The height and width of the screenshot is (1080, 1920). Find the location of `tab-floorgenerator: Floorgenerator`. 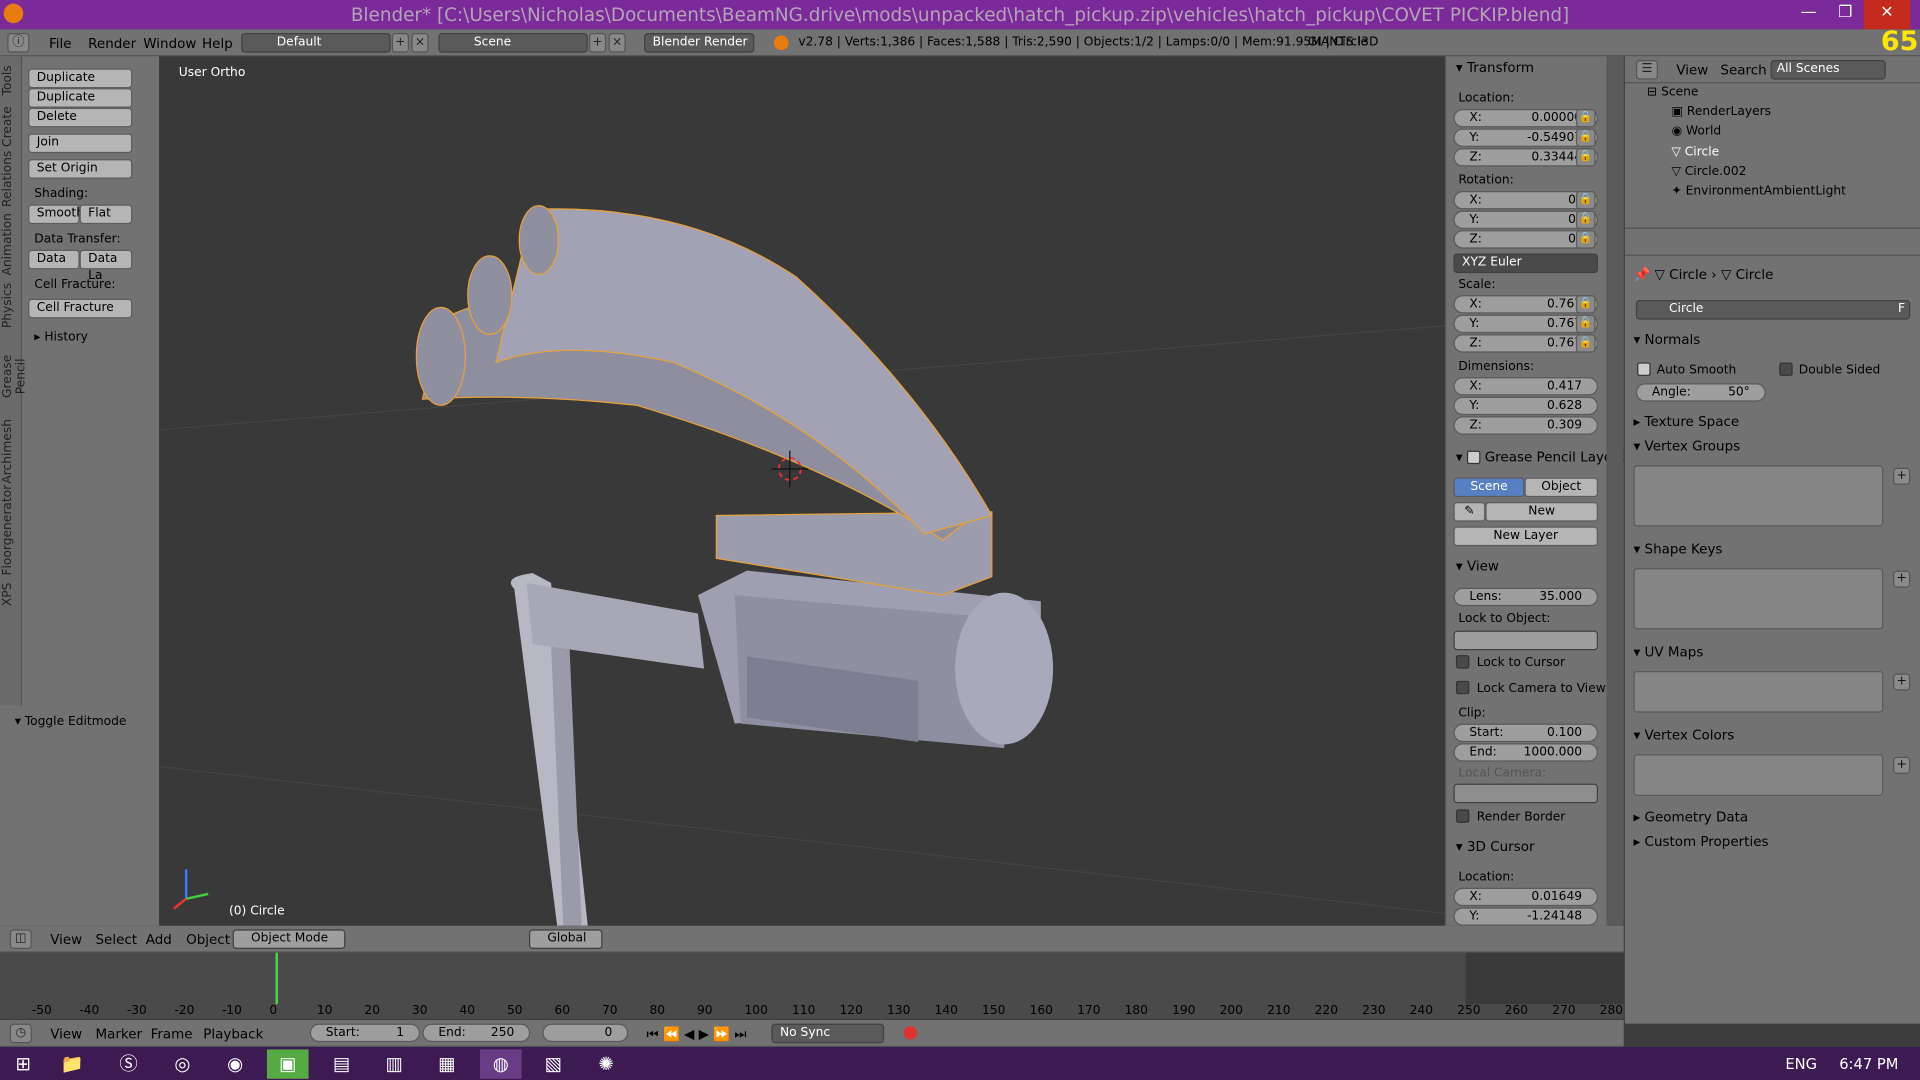

tab-floorgenerator: Floorgenerator is located at coordinates (11, 530).